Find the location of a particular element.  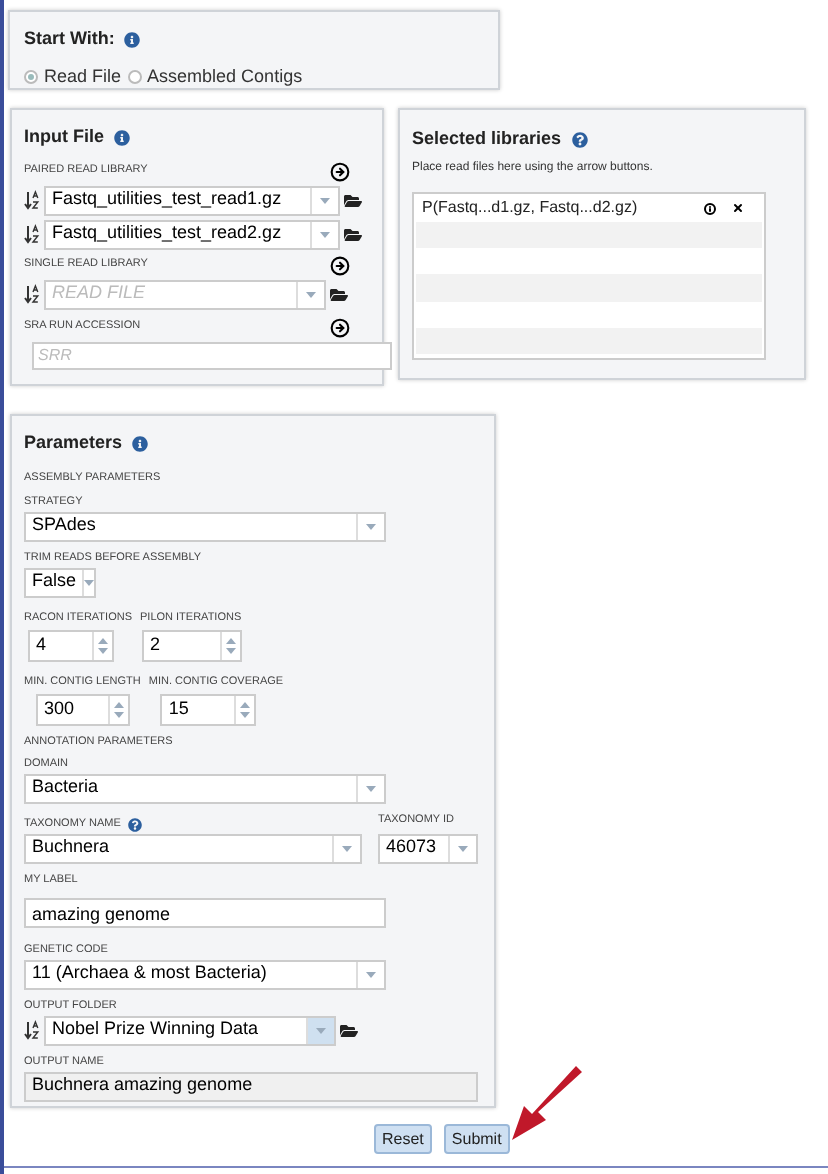

dropdown-field: False is located at coordinates (60, 582).